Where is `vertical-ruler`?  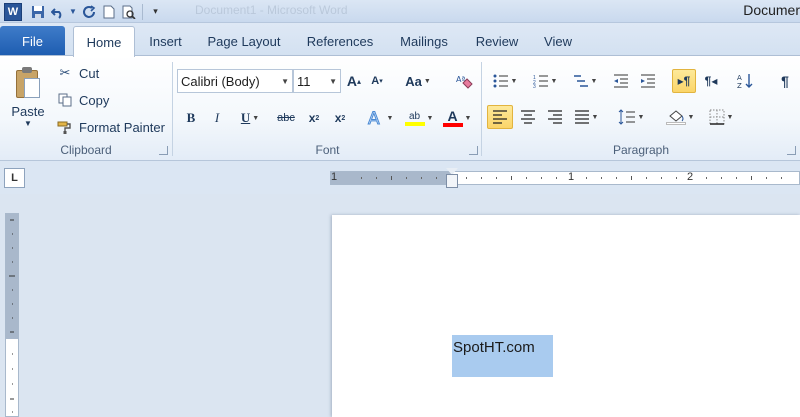 vertical-ruler is located at coordinates (12, 315).